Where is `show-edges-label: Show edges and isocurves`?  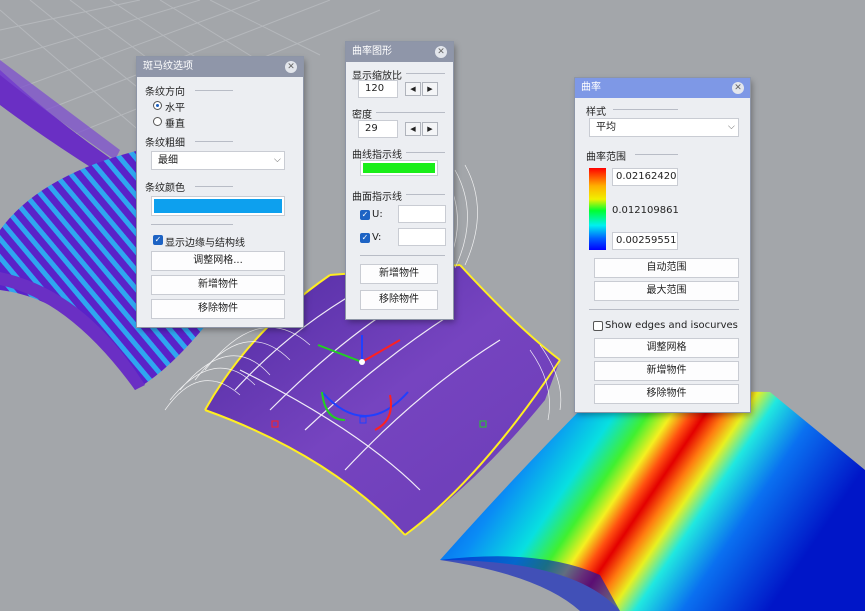 show-edges-label: Show edges and isocurves is located at coordinates (671, 325).